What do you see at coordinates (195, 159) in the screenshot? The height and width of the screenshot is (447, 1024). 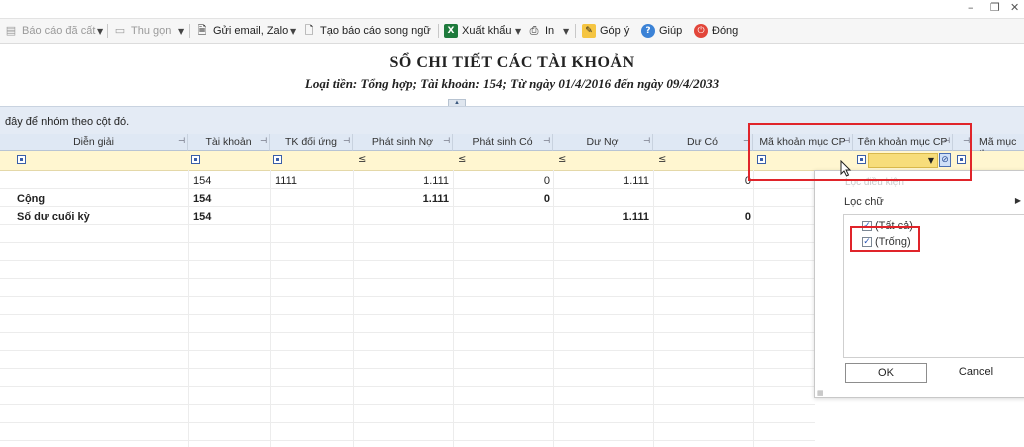 I see `filter-checkbox-tai-khoan` at bounding box center [195, 159].